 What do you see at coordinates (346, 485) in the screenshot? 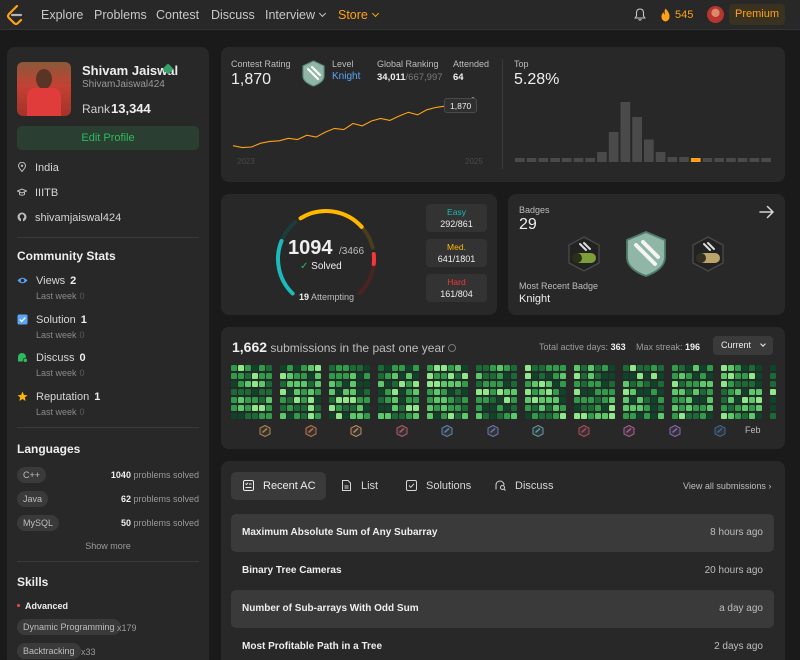
I see `document-icon` at bounding box center [346, 485].